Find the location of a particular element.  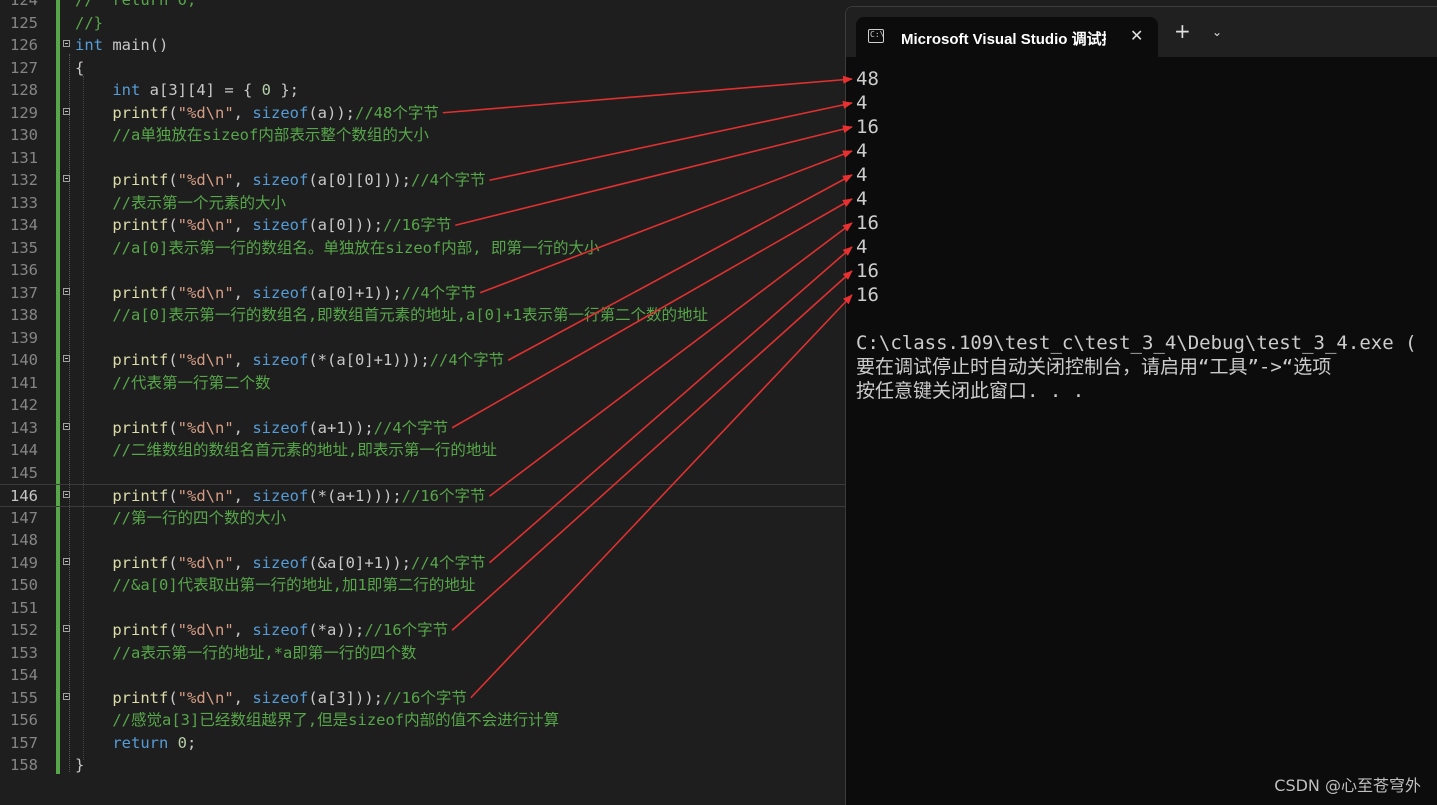

line-number: 157 is located at coordinates (24, 742).